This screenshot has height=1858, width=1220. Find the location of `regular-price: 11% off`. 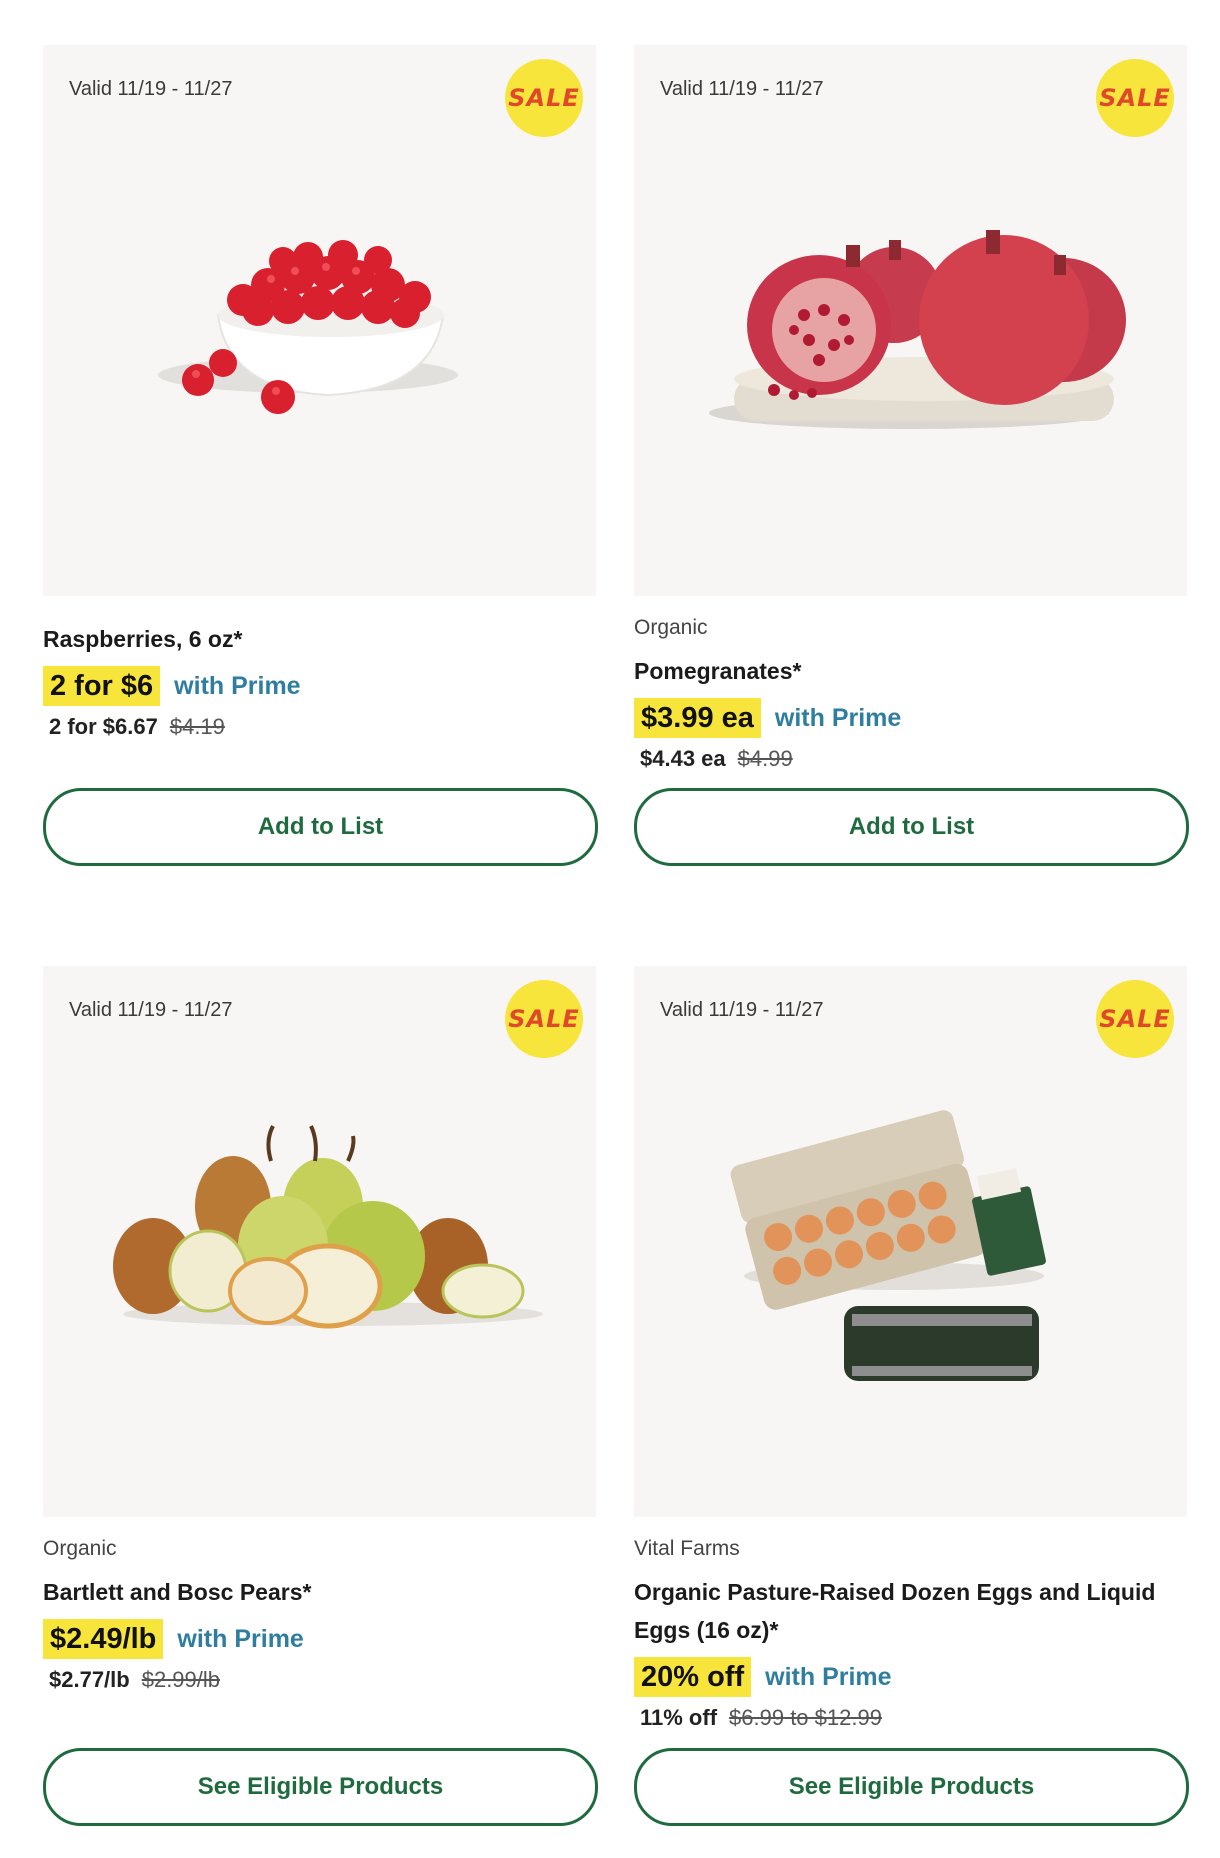

regular-price: 11% off is located at coordinates (679, 1717).